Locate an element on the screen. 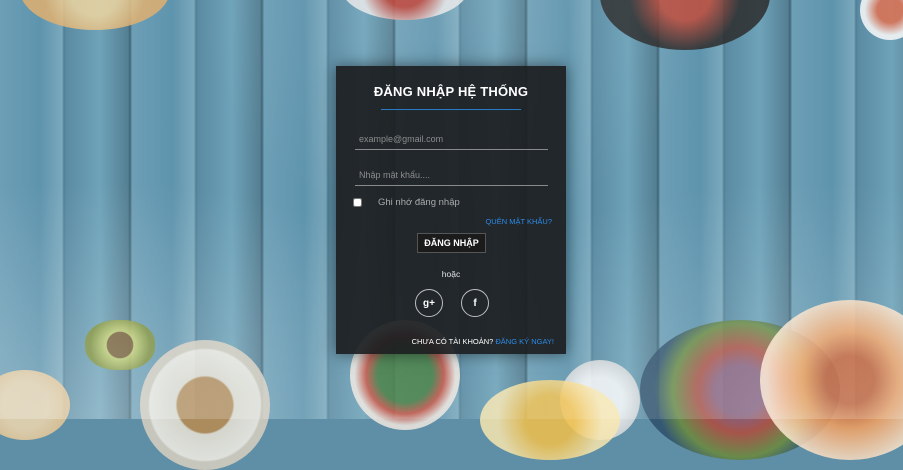 The height and width of the screenshot is (470, 903). noodle-bowl-image is located at coordinates (205, 405).